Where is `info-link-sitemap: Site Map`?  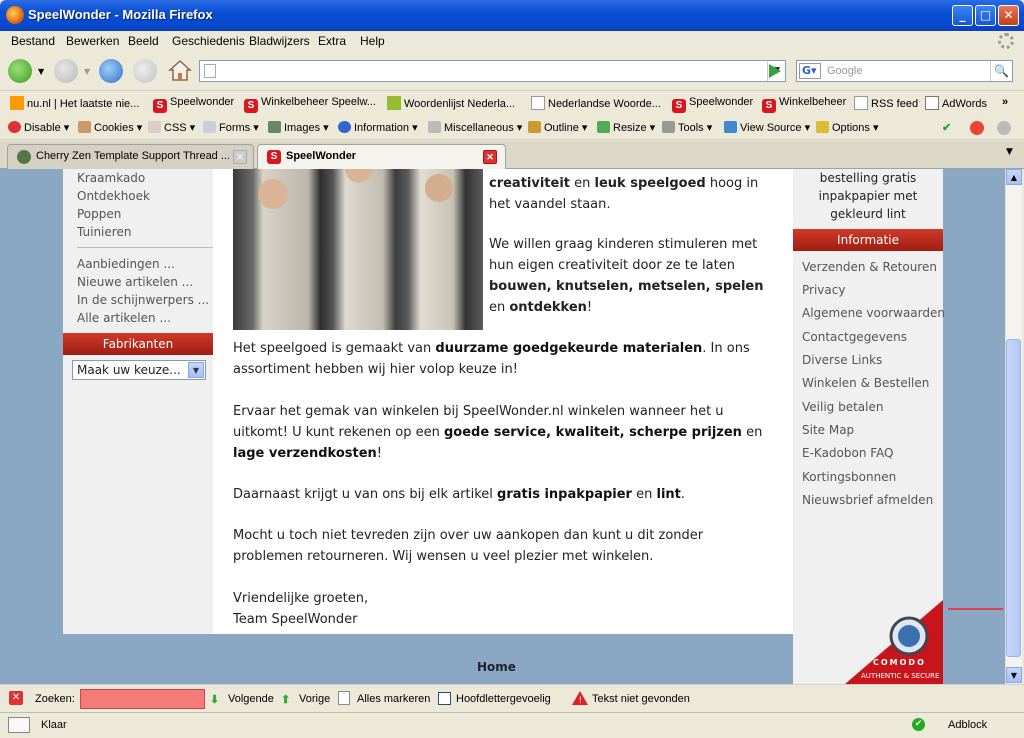 info-link-sitemap: Site Map is located at coordinates (828, 430).